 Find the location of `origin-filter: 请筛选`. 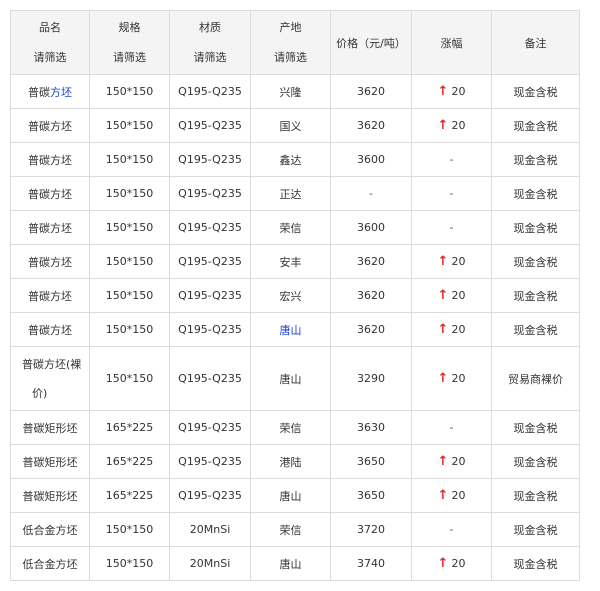

origin-filter: 请筛选 is located at coordinates (290, 58).